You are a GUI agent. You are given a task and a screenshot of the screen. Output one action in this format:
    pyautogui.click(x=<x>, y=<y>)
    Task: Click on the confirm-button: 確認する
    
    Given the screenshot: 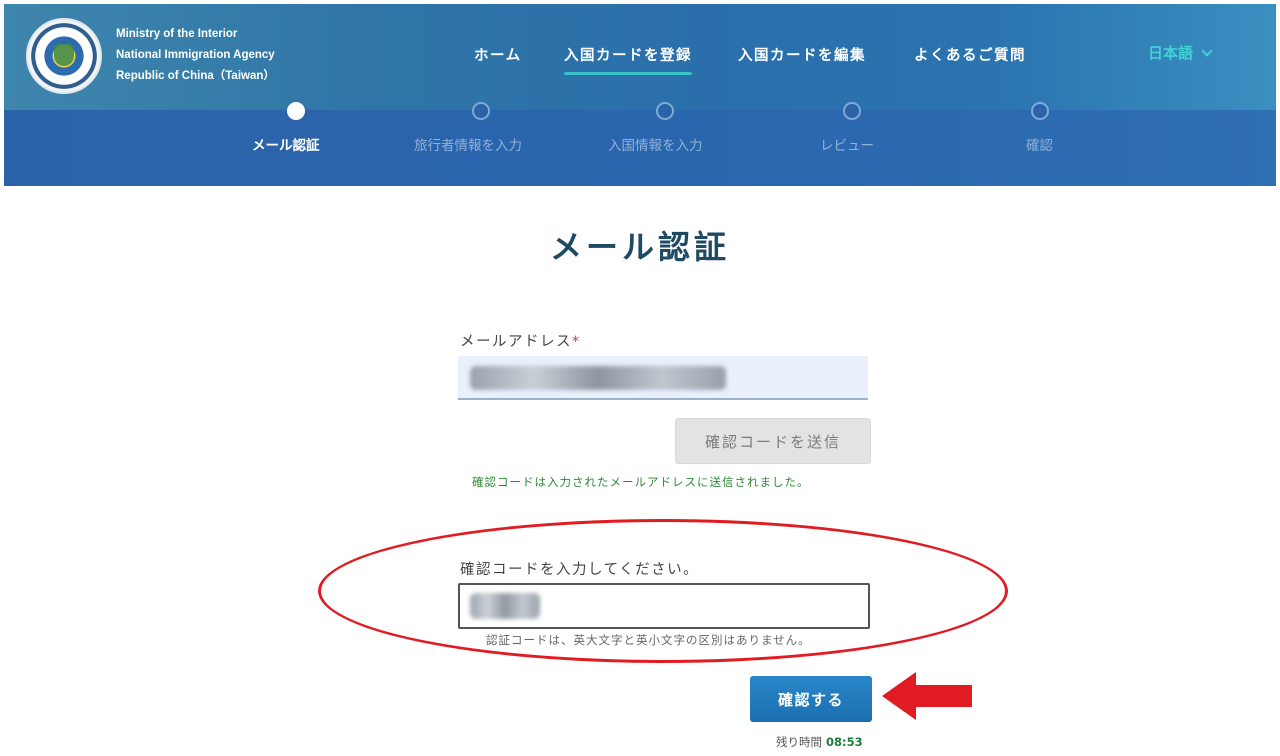 What is the action you would take?
    pyautogui.click(x=811, y=699)
    